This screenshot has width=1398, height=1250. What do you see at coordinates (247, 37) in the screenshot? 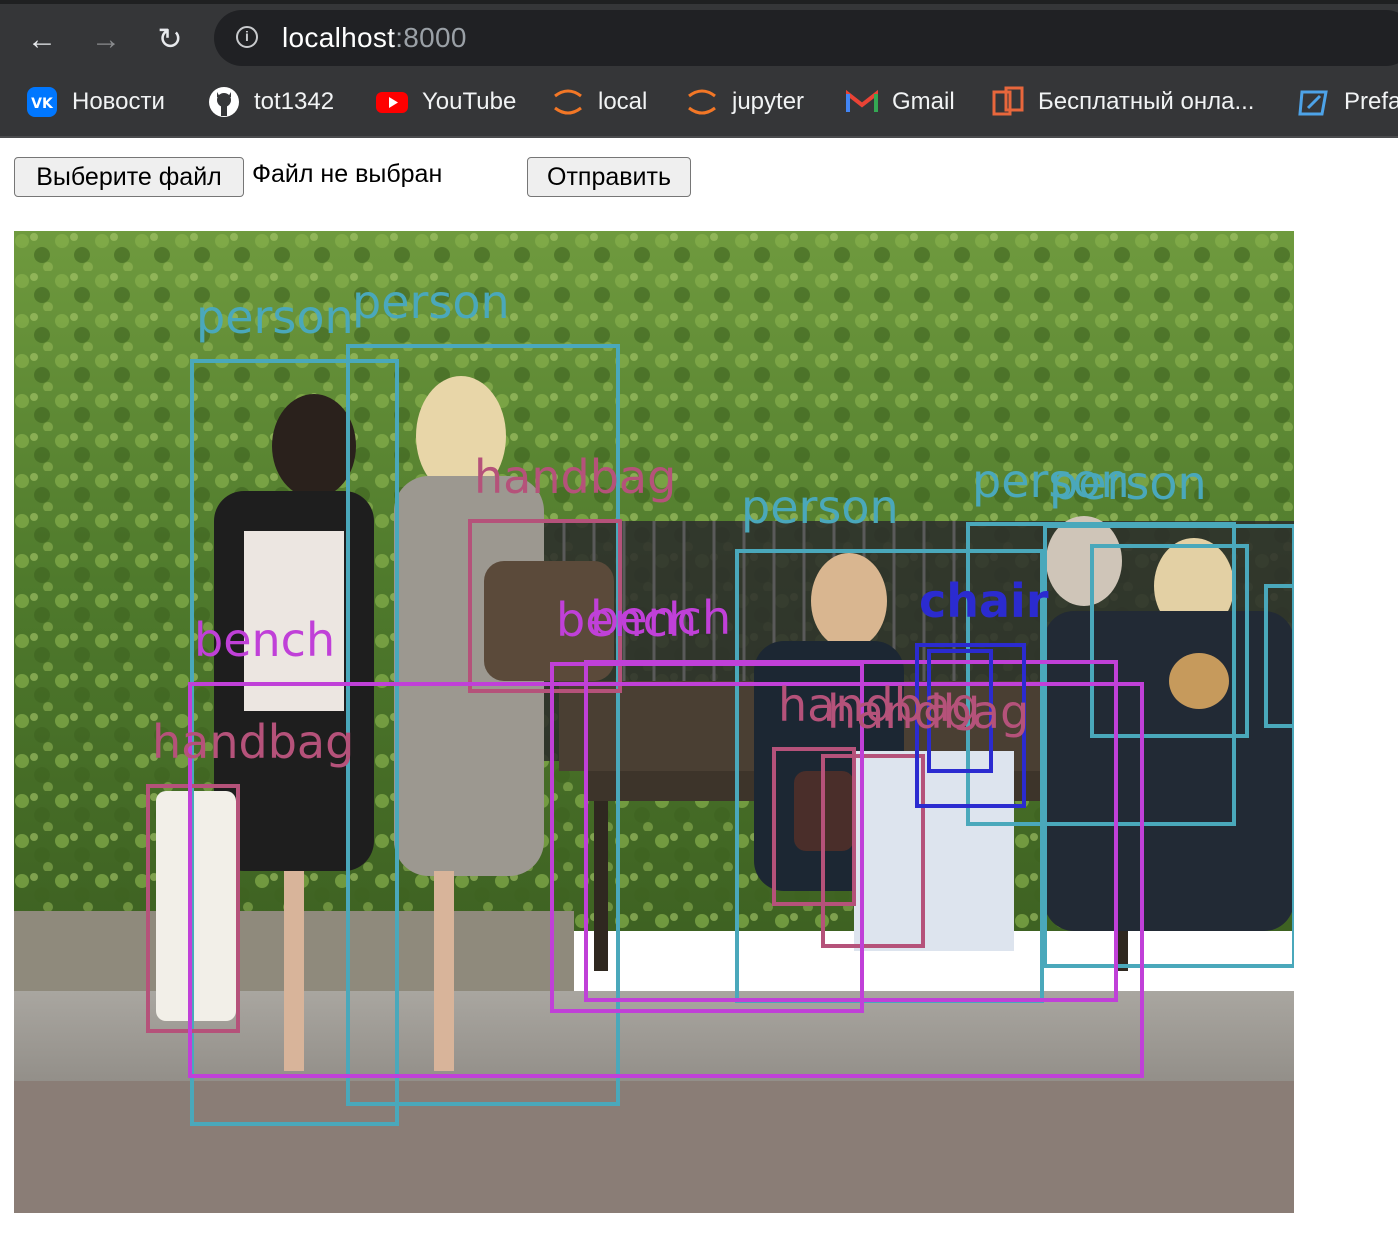
I see `site-info-icon: i` at bounding box center [247, 37].